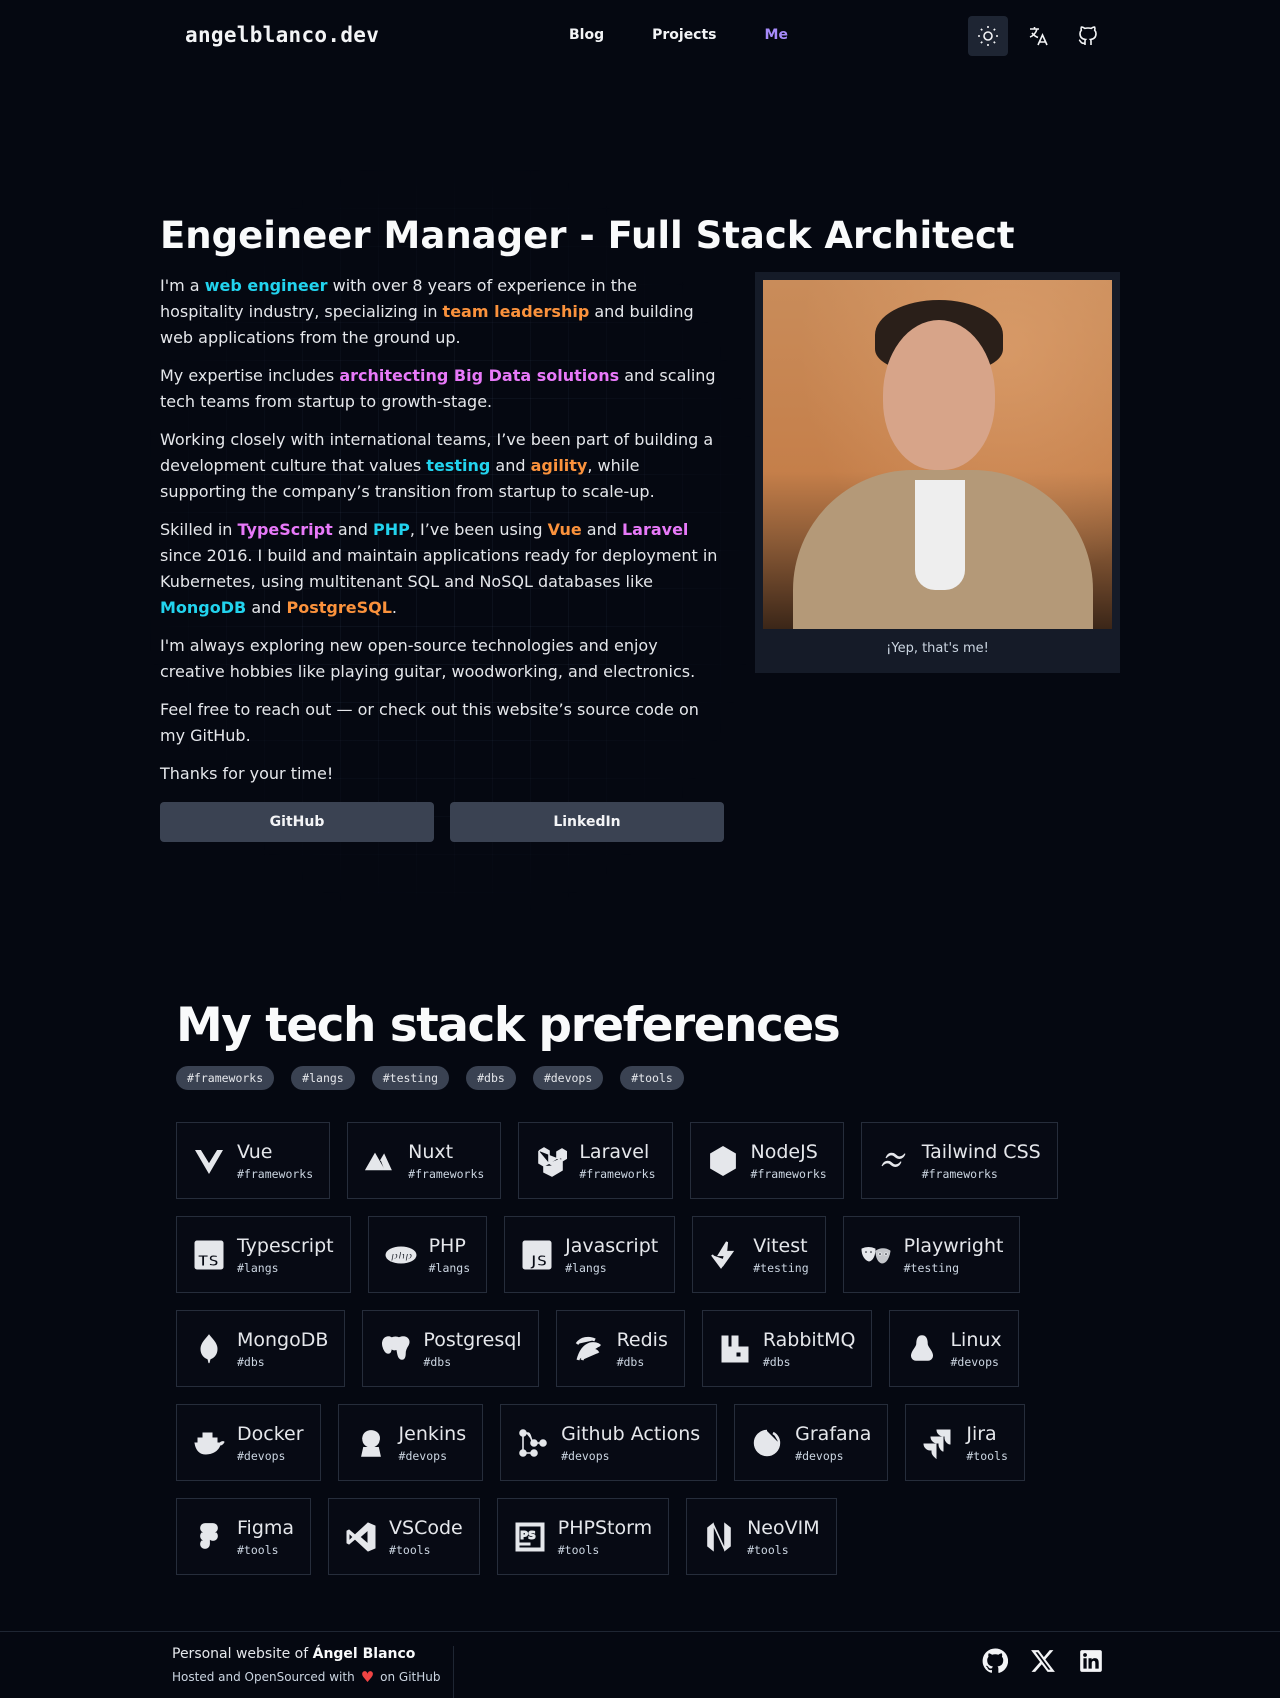 The height and width of the screenshot is (1698, 1280). Describe the element at coordinates (586, 35) in the screenshot. I see `nav-link-blog: Blog` at that location.